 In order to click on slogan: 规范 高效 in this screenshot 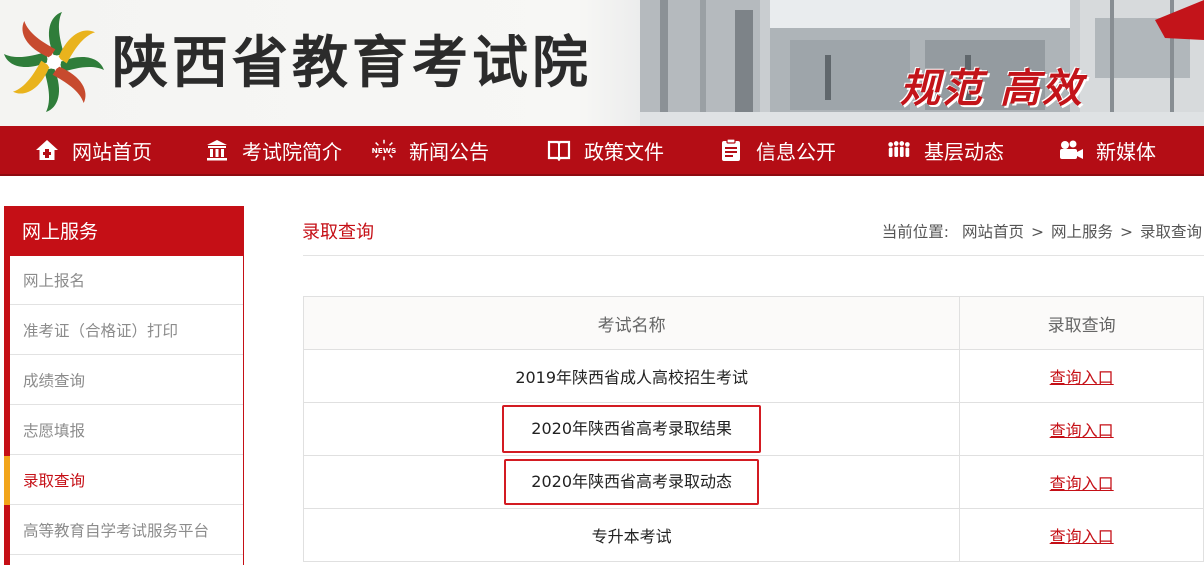, I will do `click(992, 88)`.